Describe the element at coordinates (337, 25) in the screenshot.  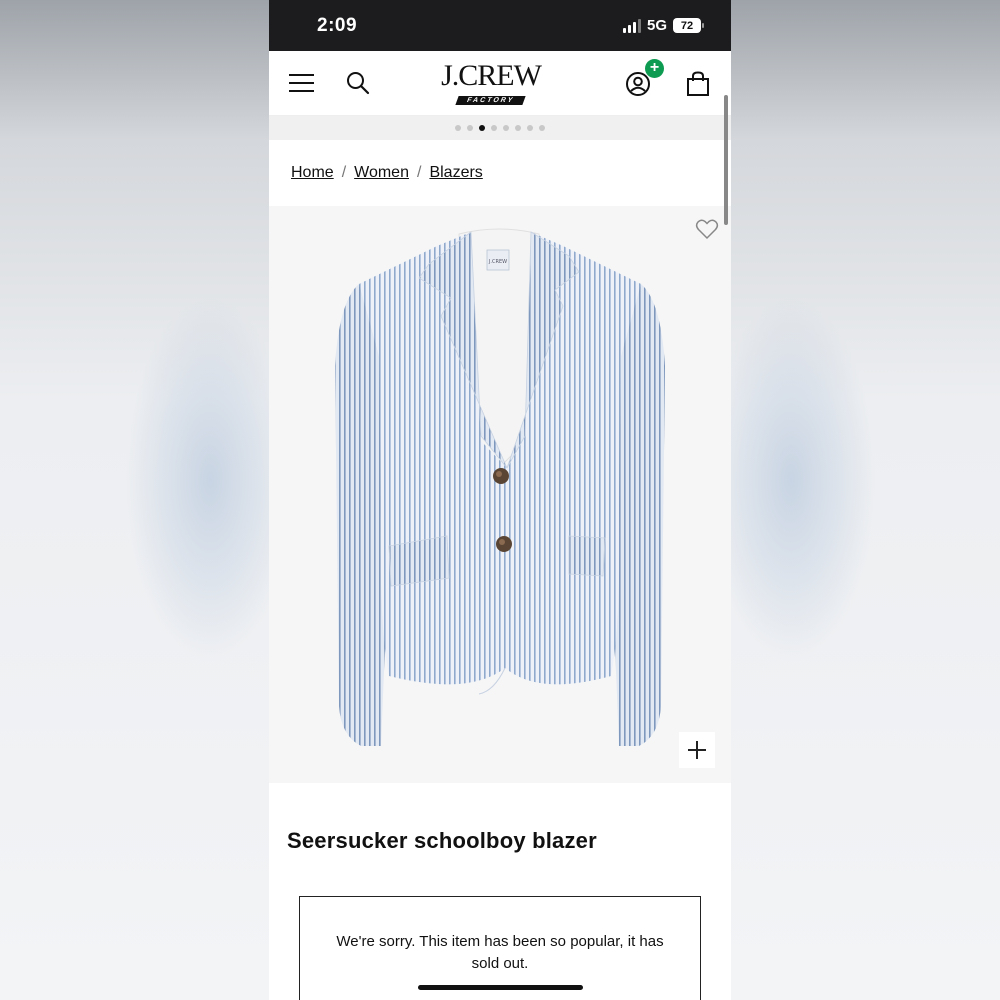
I see `status-time: 2:09` at that location.